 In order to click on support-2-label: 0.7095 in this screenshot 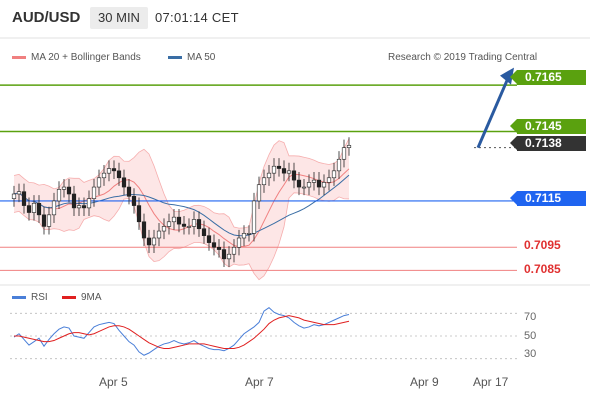, I will do `click(542, 245)`.